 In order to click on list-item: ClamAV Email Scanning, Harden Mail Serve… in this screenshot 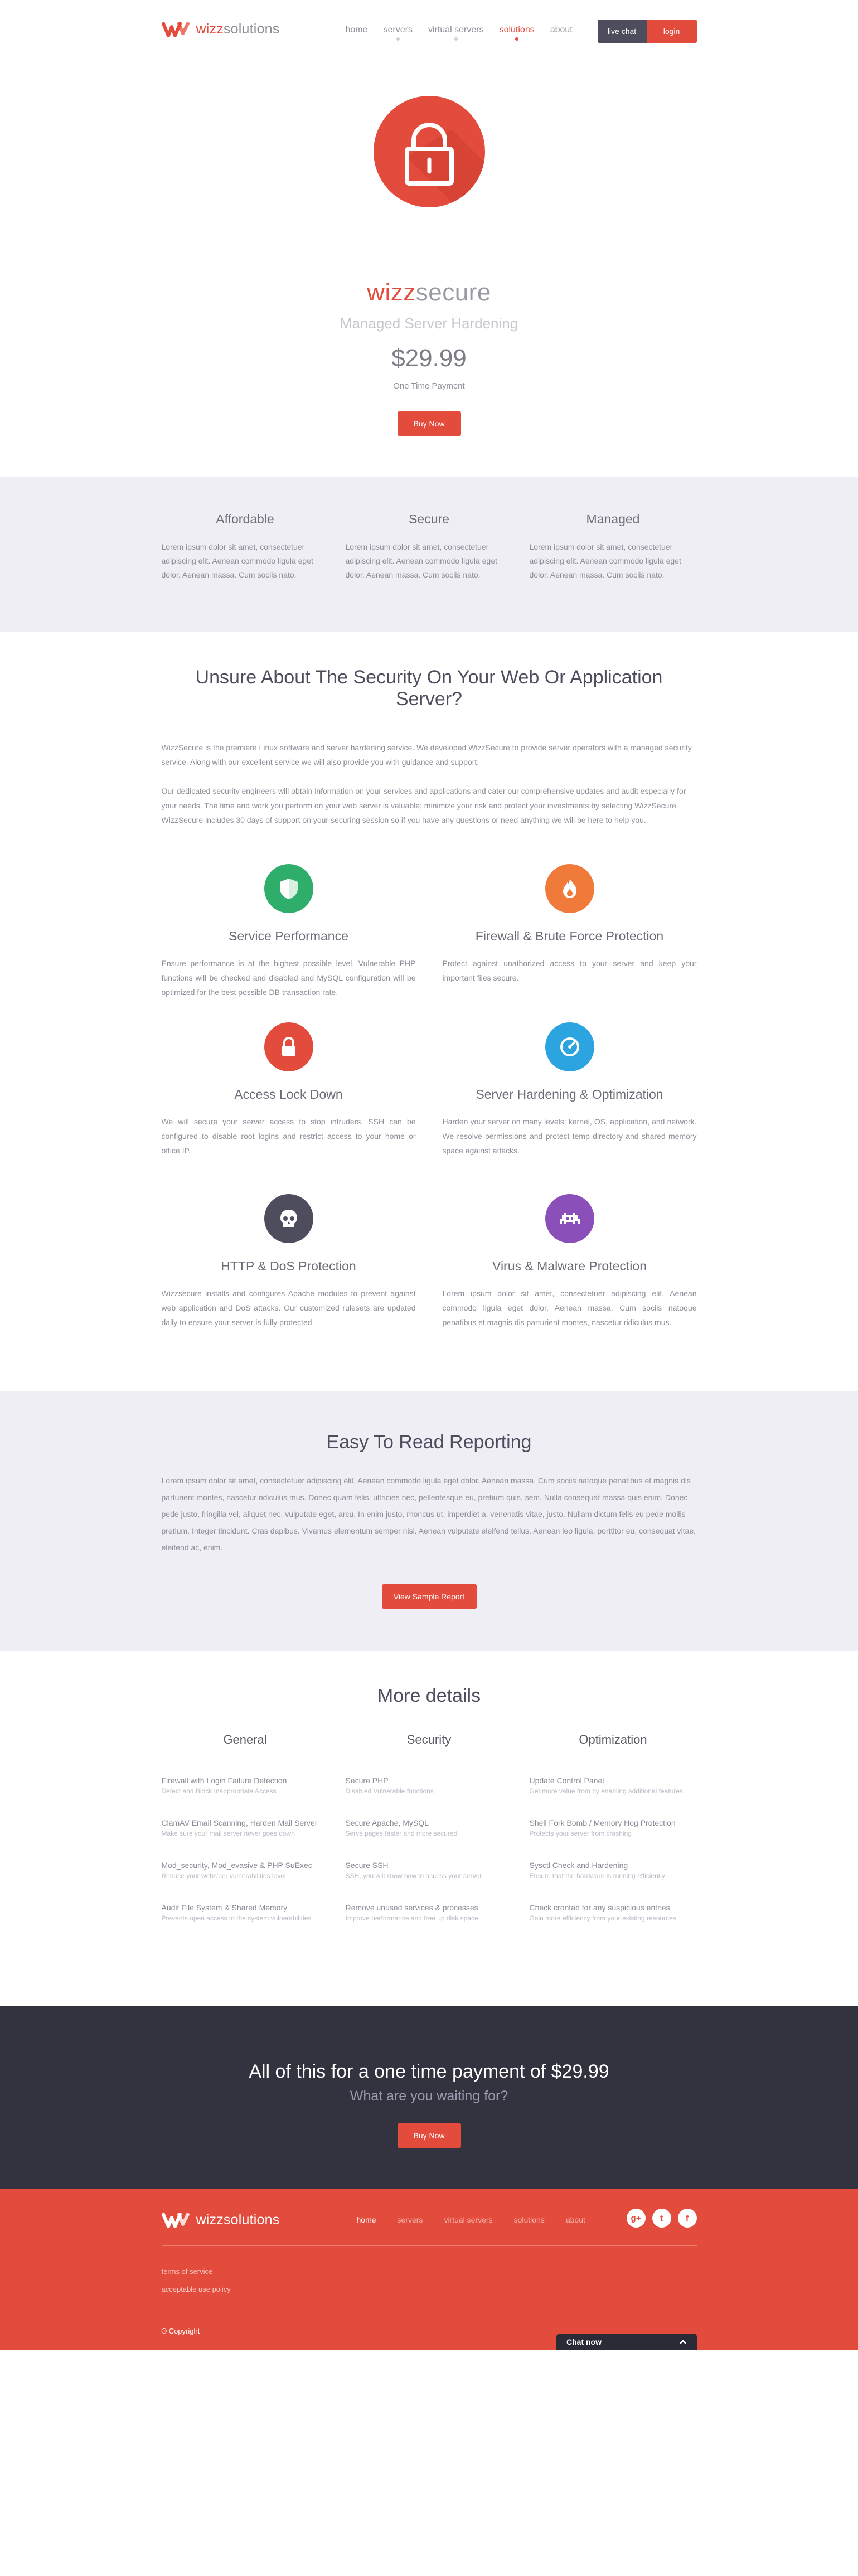, I will do `click(239, 1828)`.